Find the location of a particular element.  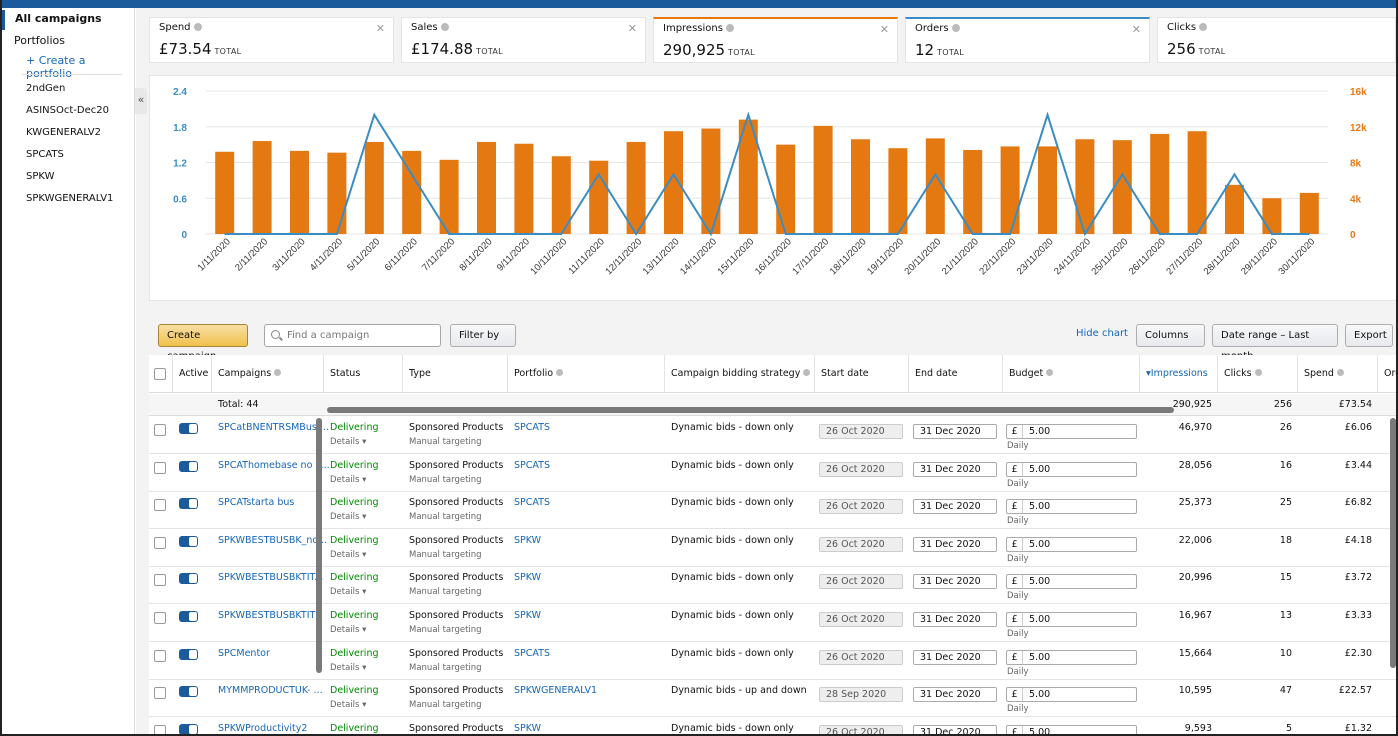

header-clicks: Clicks is located at coordinates (1258, 374).